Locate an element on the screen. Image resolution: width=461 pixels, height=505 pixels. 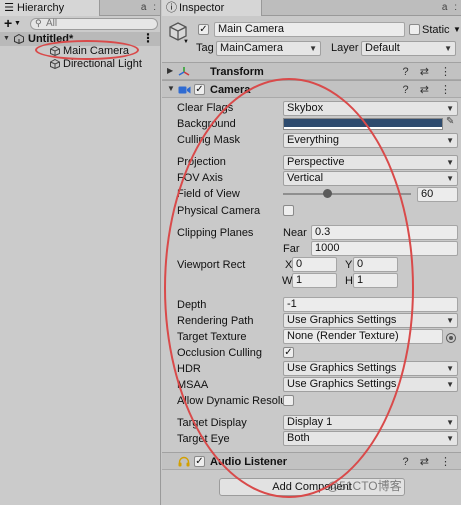
info-icon: ⓘ is located at coordinates (171, 8).